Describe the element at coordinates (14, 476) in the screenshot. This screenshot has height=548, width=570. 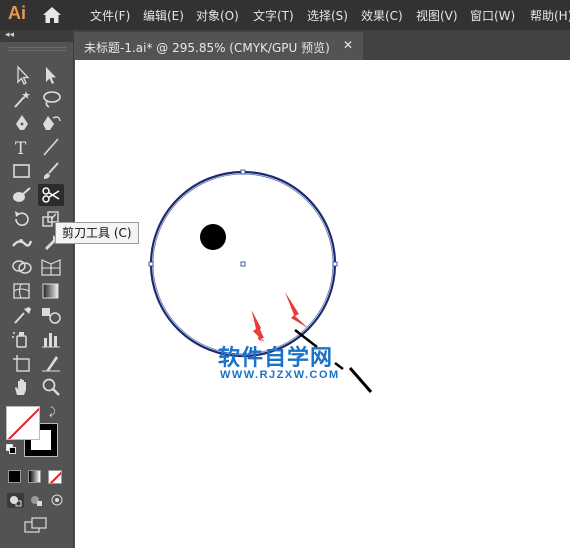
I see `color-mode-button` at that location.